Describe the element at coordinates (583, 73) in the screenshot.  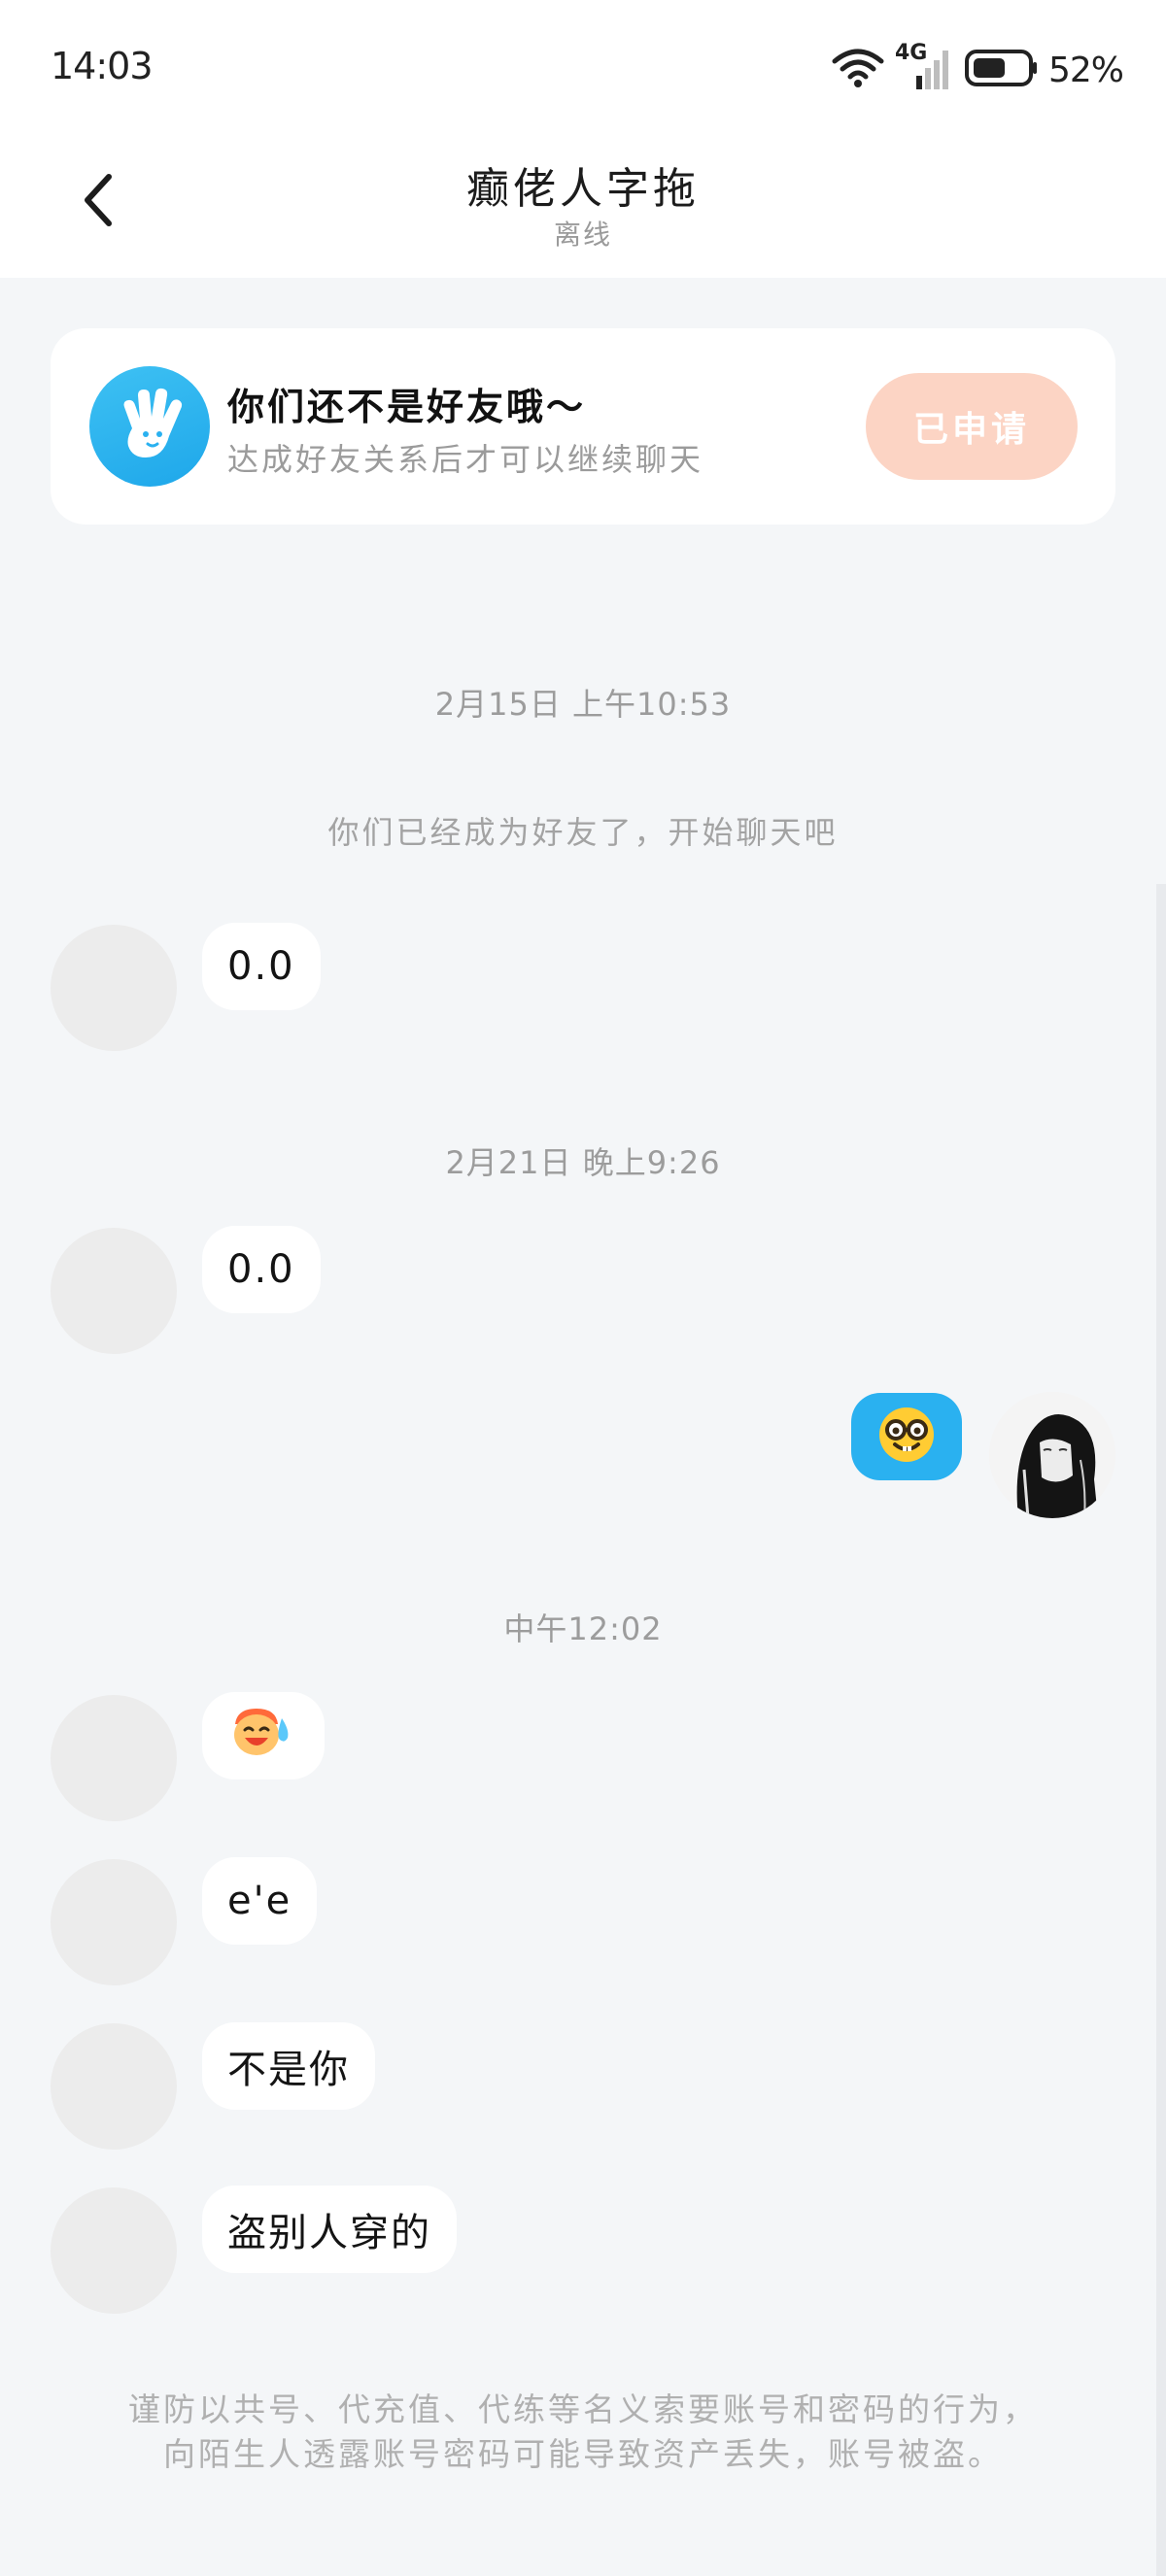
I see `status-bar: 14:03 4G 52%` at that location.